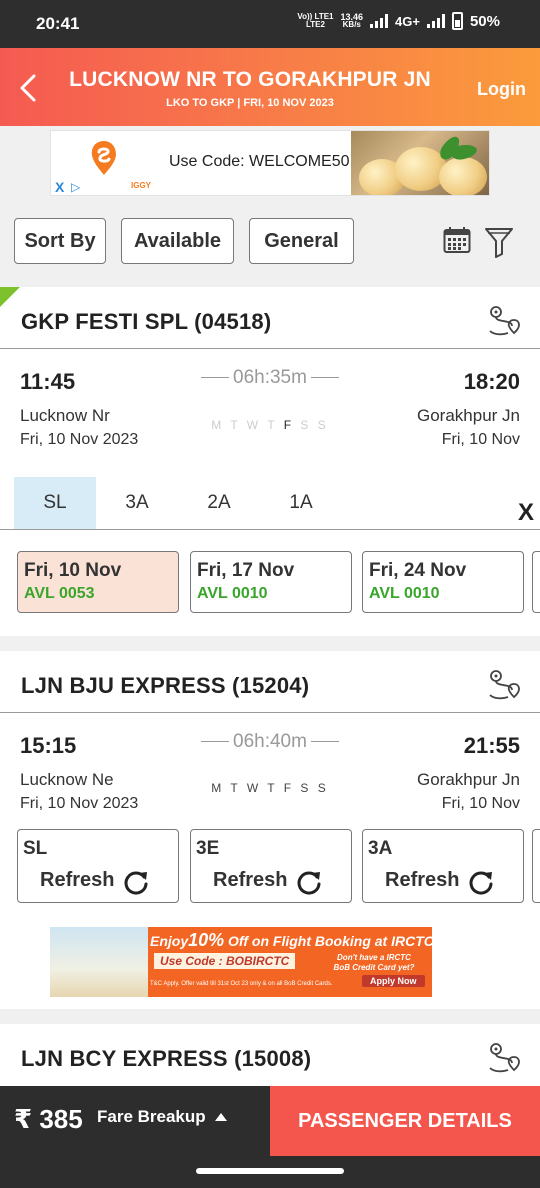 The image size is (540, 1188). I want to click on login-button: Login, so click(501, 89).